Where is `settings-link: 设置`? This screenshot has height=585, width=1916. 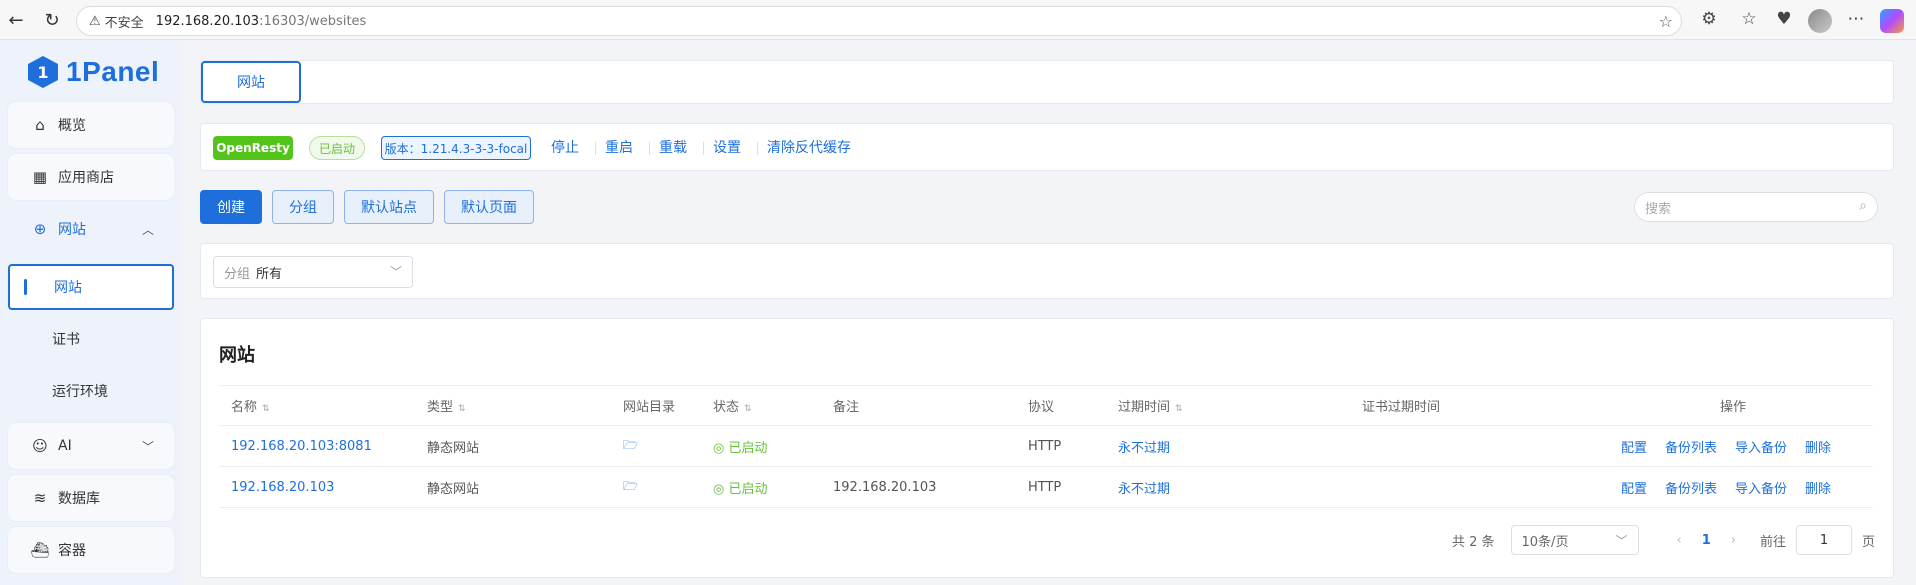
settings-link: 设置 is located at coordinates (727, 148).